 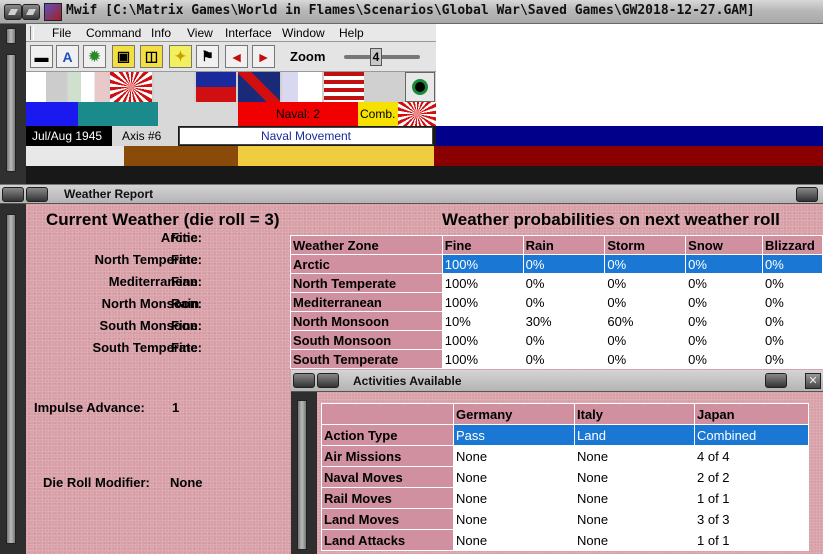 What do you see at coordinates (634, 435) in the screenshot?
I see `cell-italy: Land` at bounding box center [634, 435].